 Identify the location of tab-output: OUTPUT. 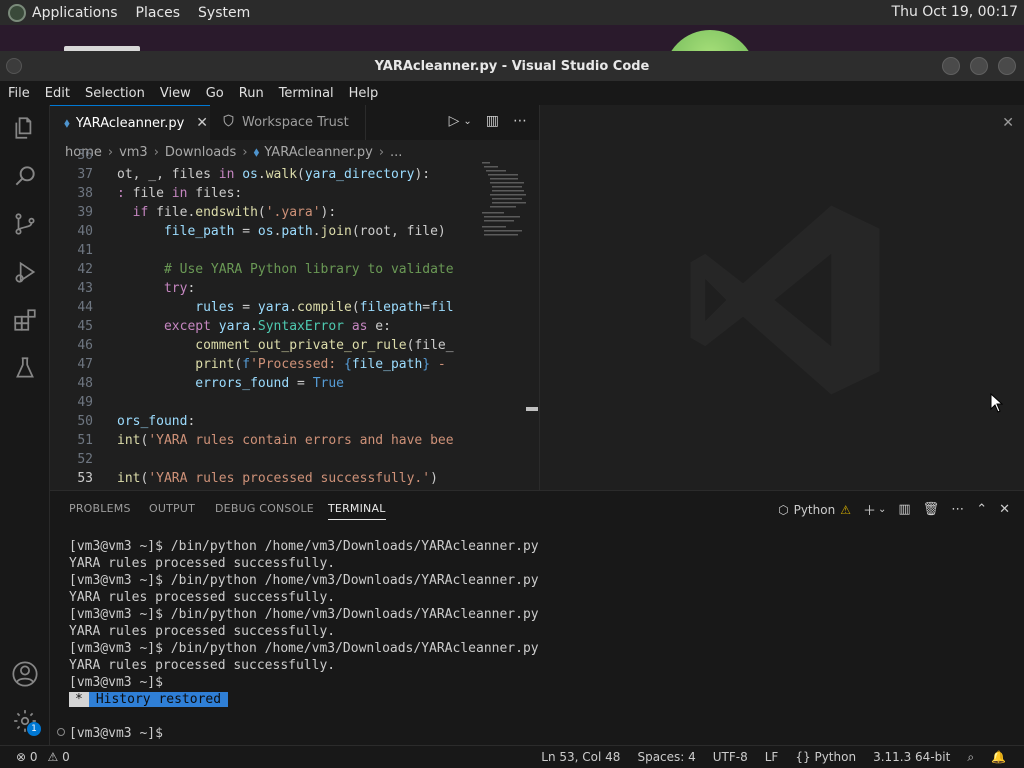
(172, 508).